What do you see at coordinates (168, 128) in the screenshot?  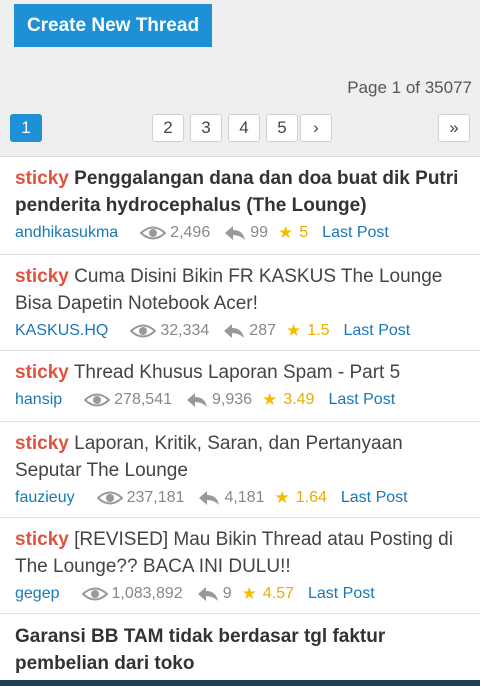 I see `page-button-2: 2` at bounding box center [168, 128].